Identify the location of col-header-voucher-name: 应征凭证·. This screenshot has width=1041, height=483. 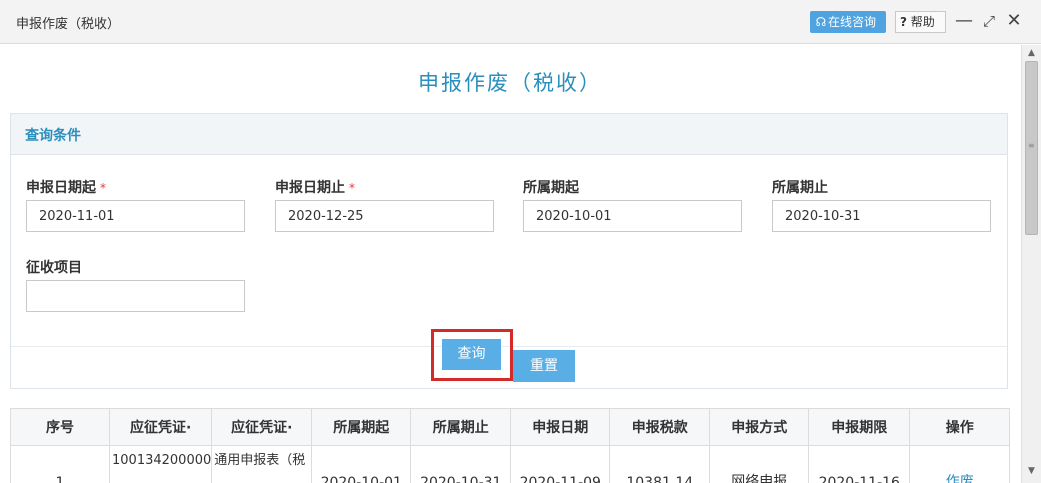
(262, 427).